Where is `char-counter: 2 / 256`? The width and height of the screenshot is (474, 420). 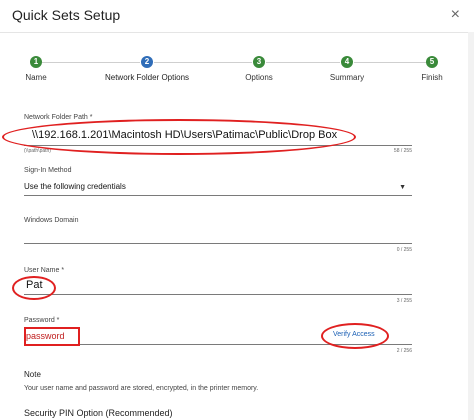
char-counter: 2 / 256 is located at coordinates (404, 351).